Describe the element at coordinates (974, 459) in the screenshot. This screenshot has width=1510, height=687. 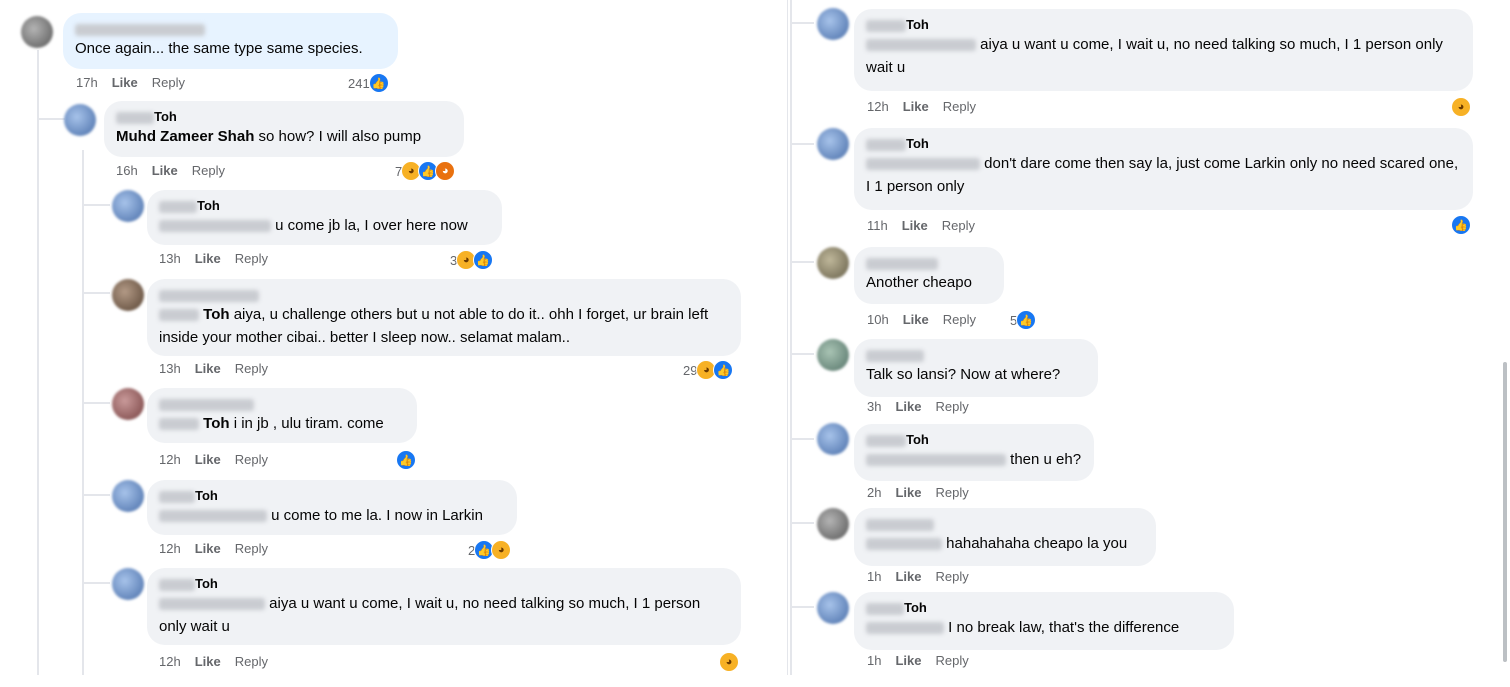
I see `comment-text: then u eh?` at that location.